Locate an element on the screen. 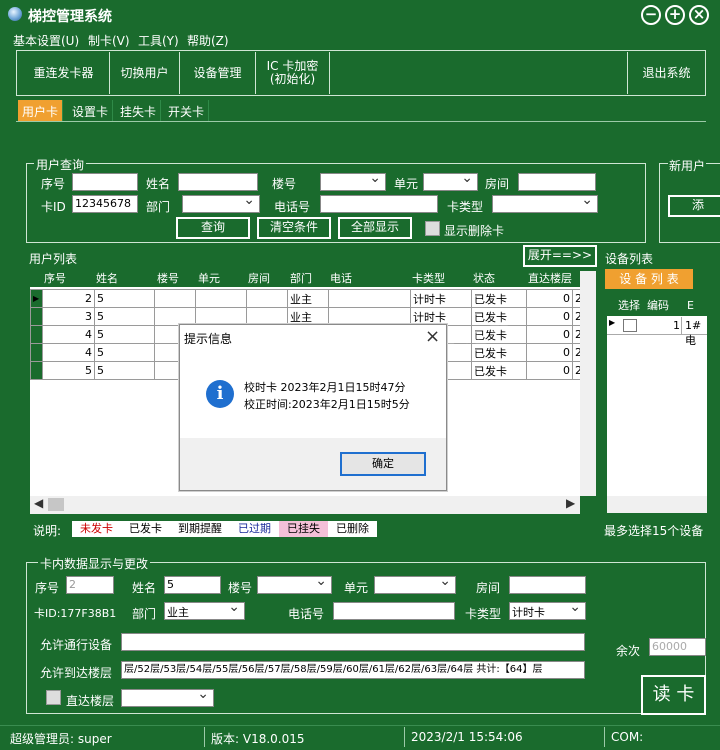  scroll-thumb is located at coordinates (56, 504).